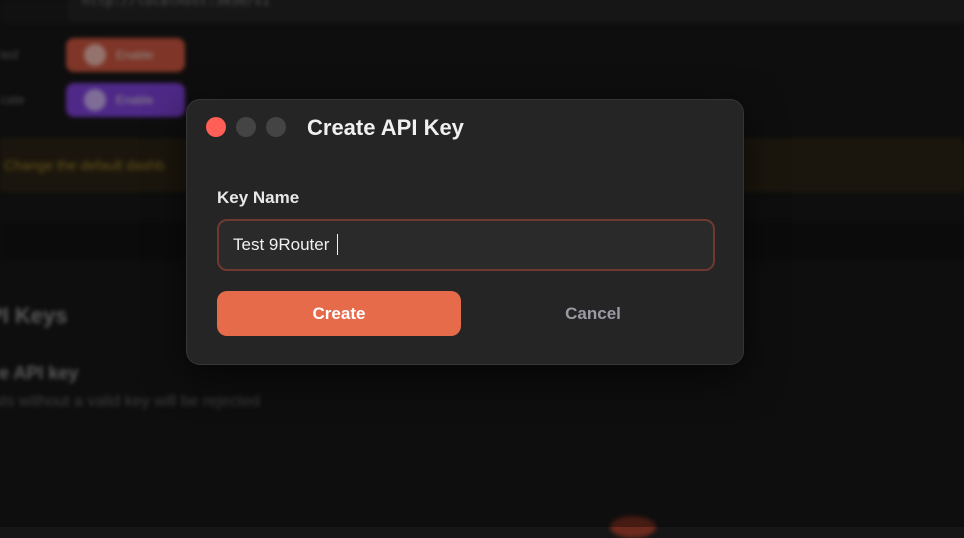 The width and height of the screenshot is (964, 538). What do you see at coordinates (276, 127) in the screenshot?
I see `maximize-window-icon` at bounding box center [276, 127].